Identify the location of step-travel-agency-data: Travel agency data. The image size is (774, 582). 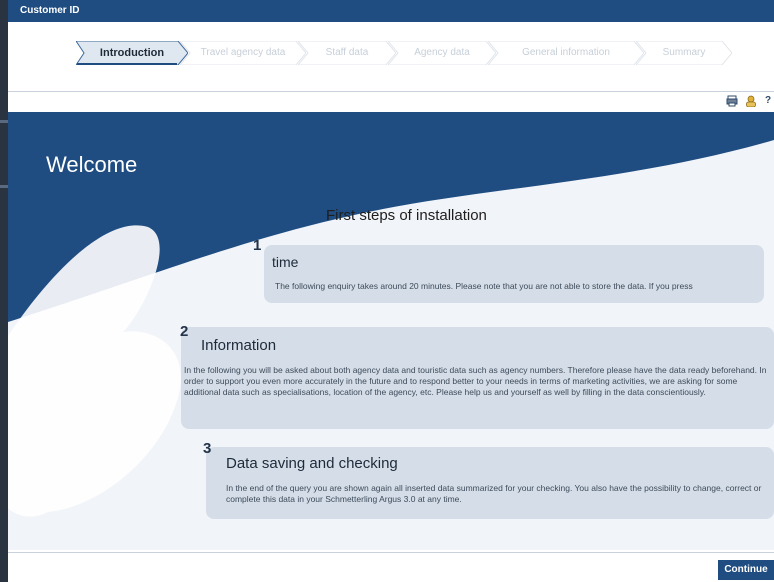
(243, 53).